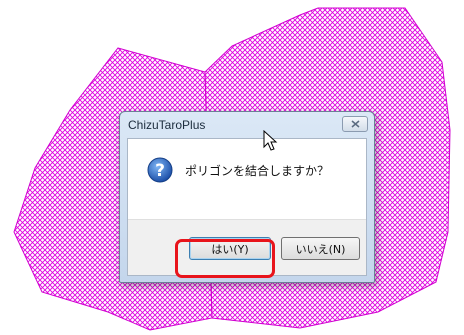 This screenshot has width=464, height=335. Describe the element at coordinates (257, 171) in the screenshot. I see `dialog-message: ポリゴンを結合しますか？` at that location.